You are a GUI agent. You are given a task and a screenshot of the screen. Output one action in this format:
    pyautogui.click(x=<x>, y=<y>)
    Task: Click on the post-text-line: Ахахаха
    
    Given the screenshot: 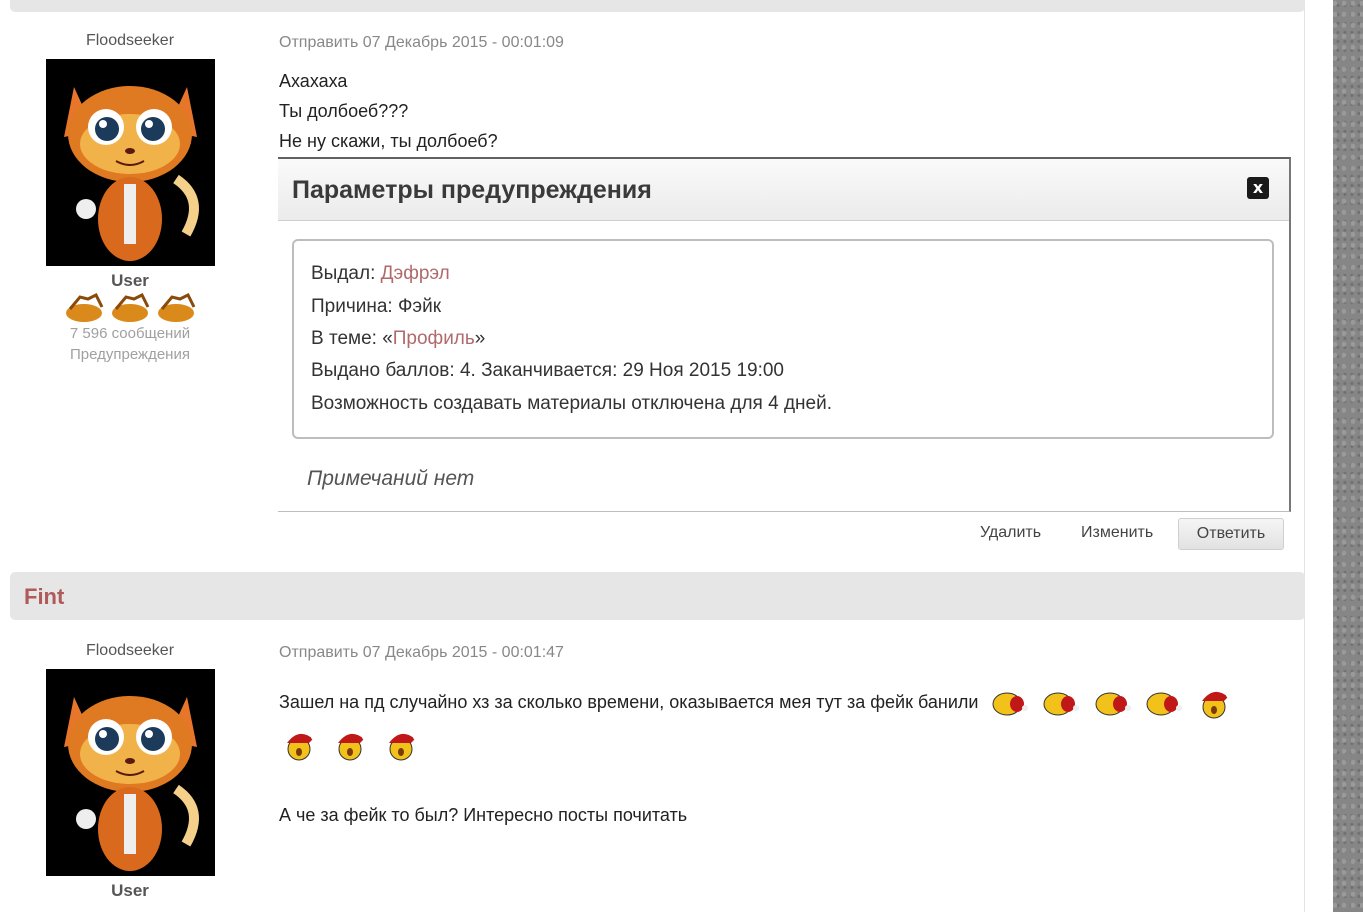 What is the action you would take?
    pyautogui.click(x=313, y=81)
    